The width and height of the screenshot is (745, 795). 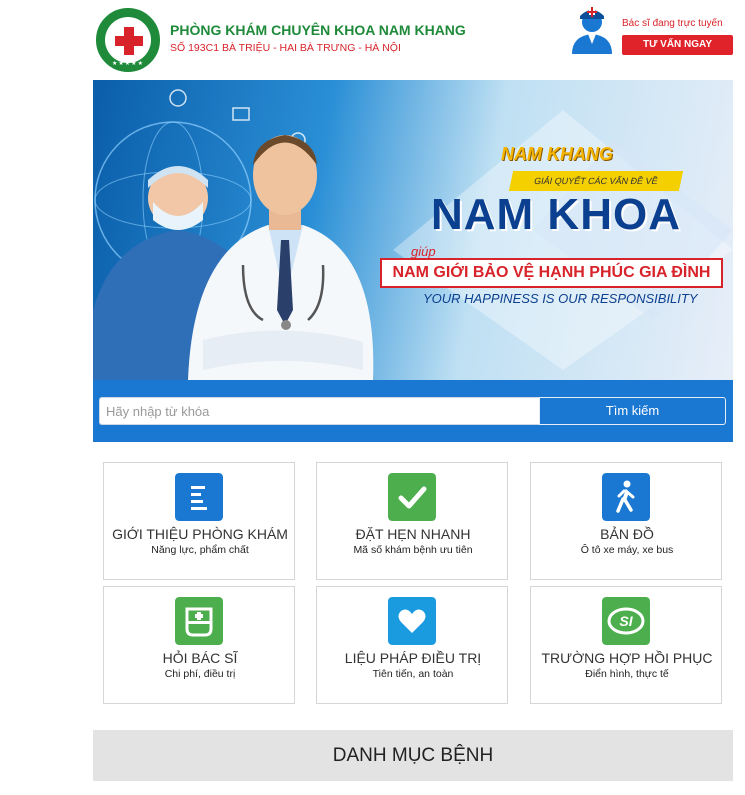 What do you see at coordinates (672, 23) in the screenshot?
I see `online-status-text: Bác sĩ đang trực tuyến` at bounding box center [672, 23].